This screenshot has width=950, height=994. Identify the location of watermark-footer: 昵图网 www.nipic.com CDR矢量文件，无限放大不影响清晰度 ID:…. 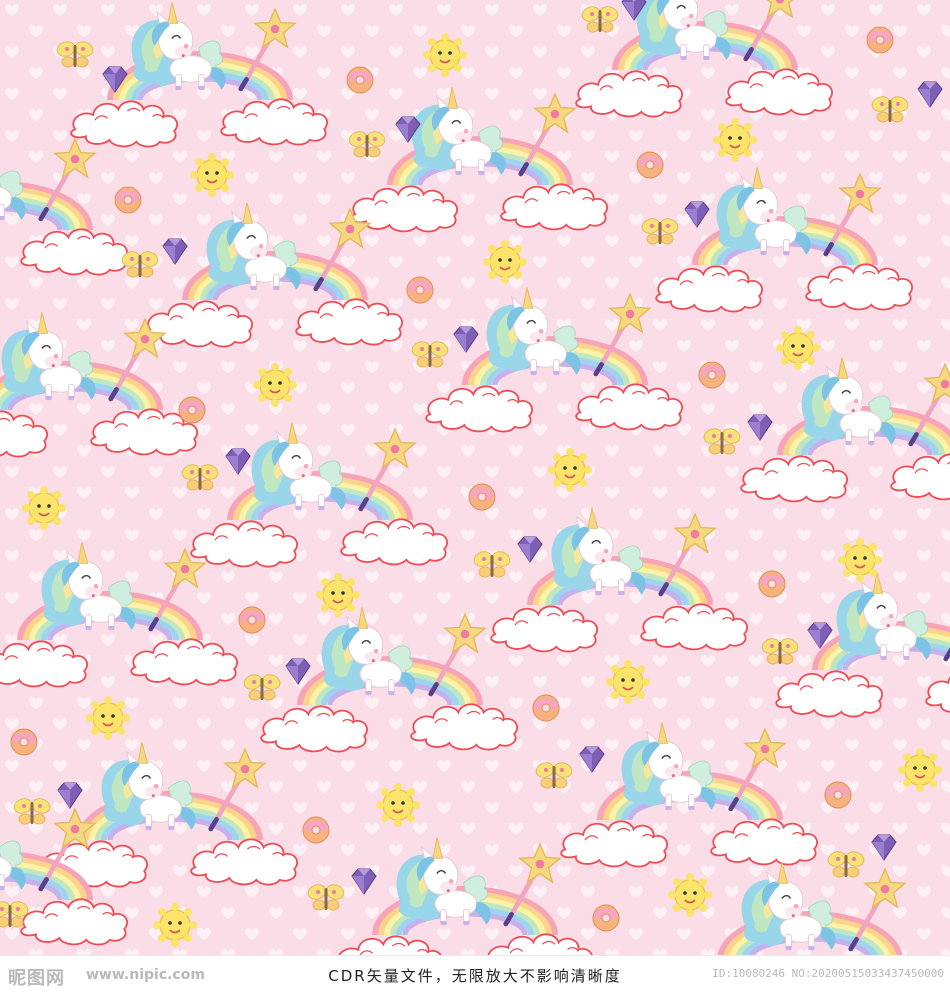
(475, 974).